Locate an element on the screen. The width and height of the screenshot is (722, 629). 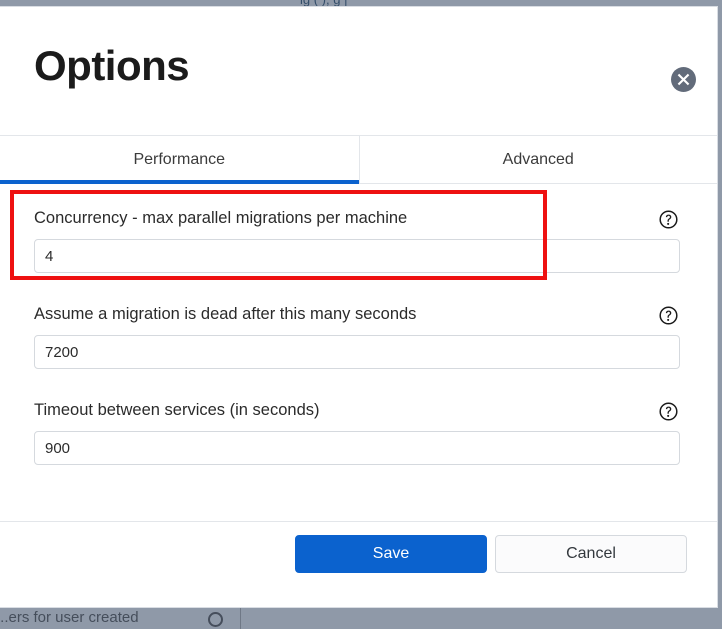
tab-performance-label: Performance is located at coordinates (179, 159).